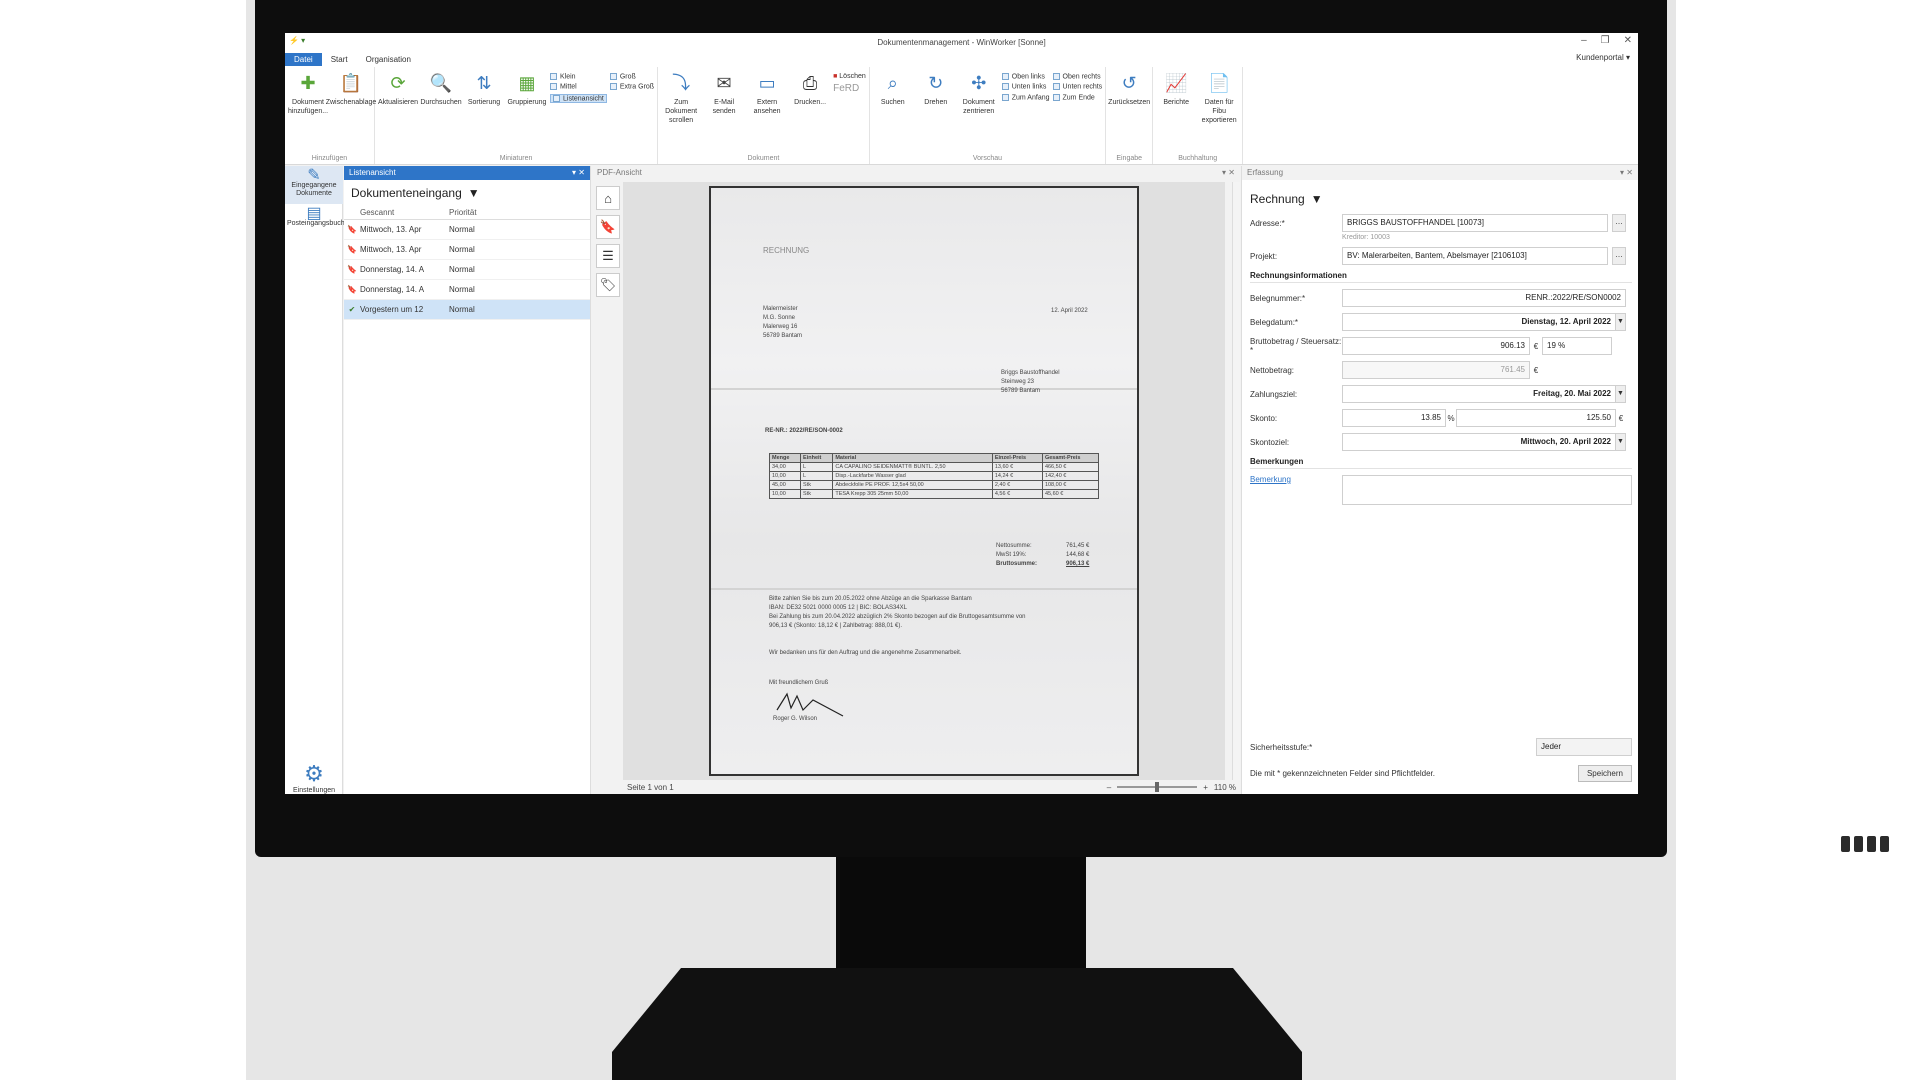 The width and height of the screenshot is (1920, 1080). Describe the element at coordinates (467, 310) in the screenshot. I see `list-item: ✔ Vorgestern um 12 Normal` at that location.